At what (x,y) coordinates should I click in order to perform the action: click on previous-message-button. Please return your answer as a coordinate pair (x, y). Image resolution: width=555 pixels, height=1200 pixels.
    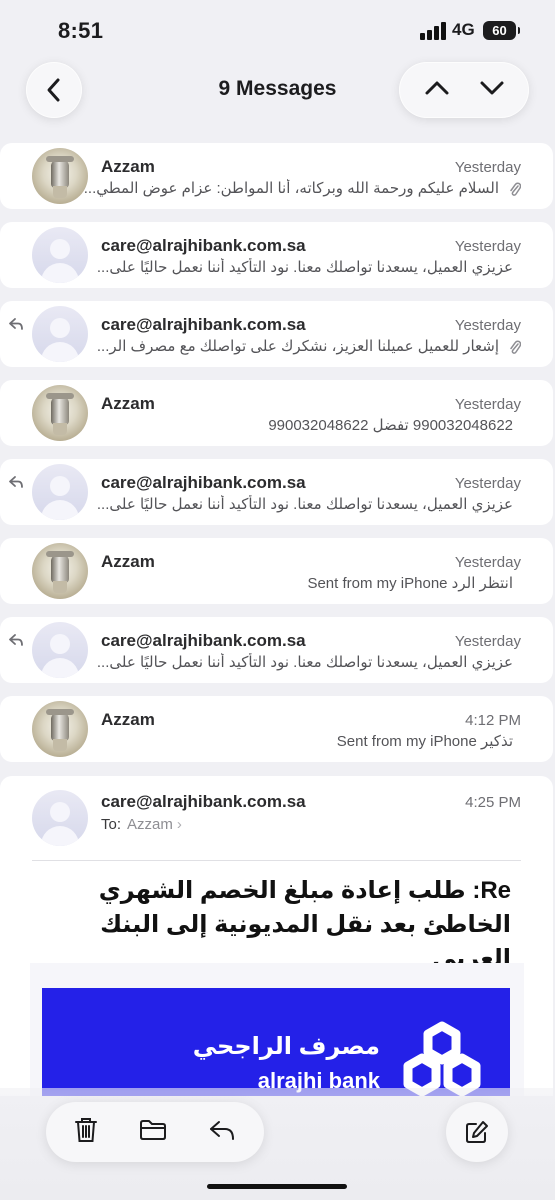
    Looking at the image, I should click on (437, 90).